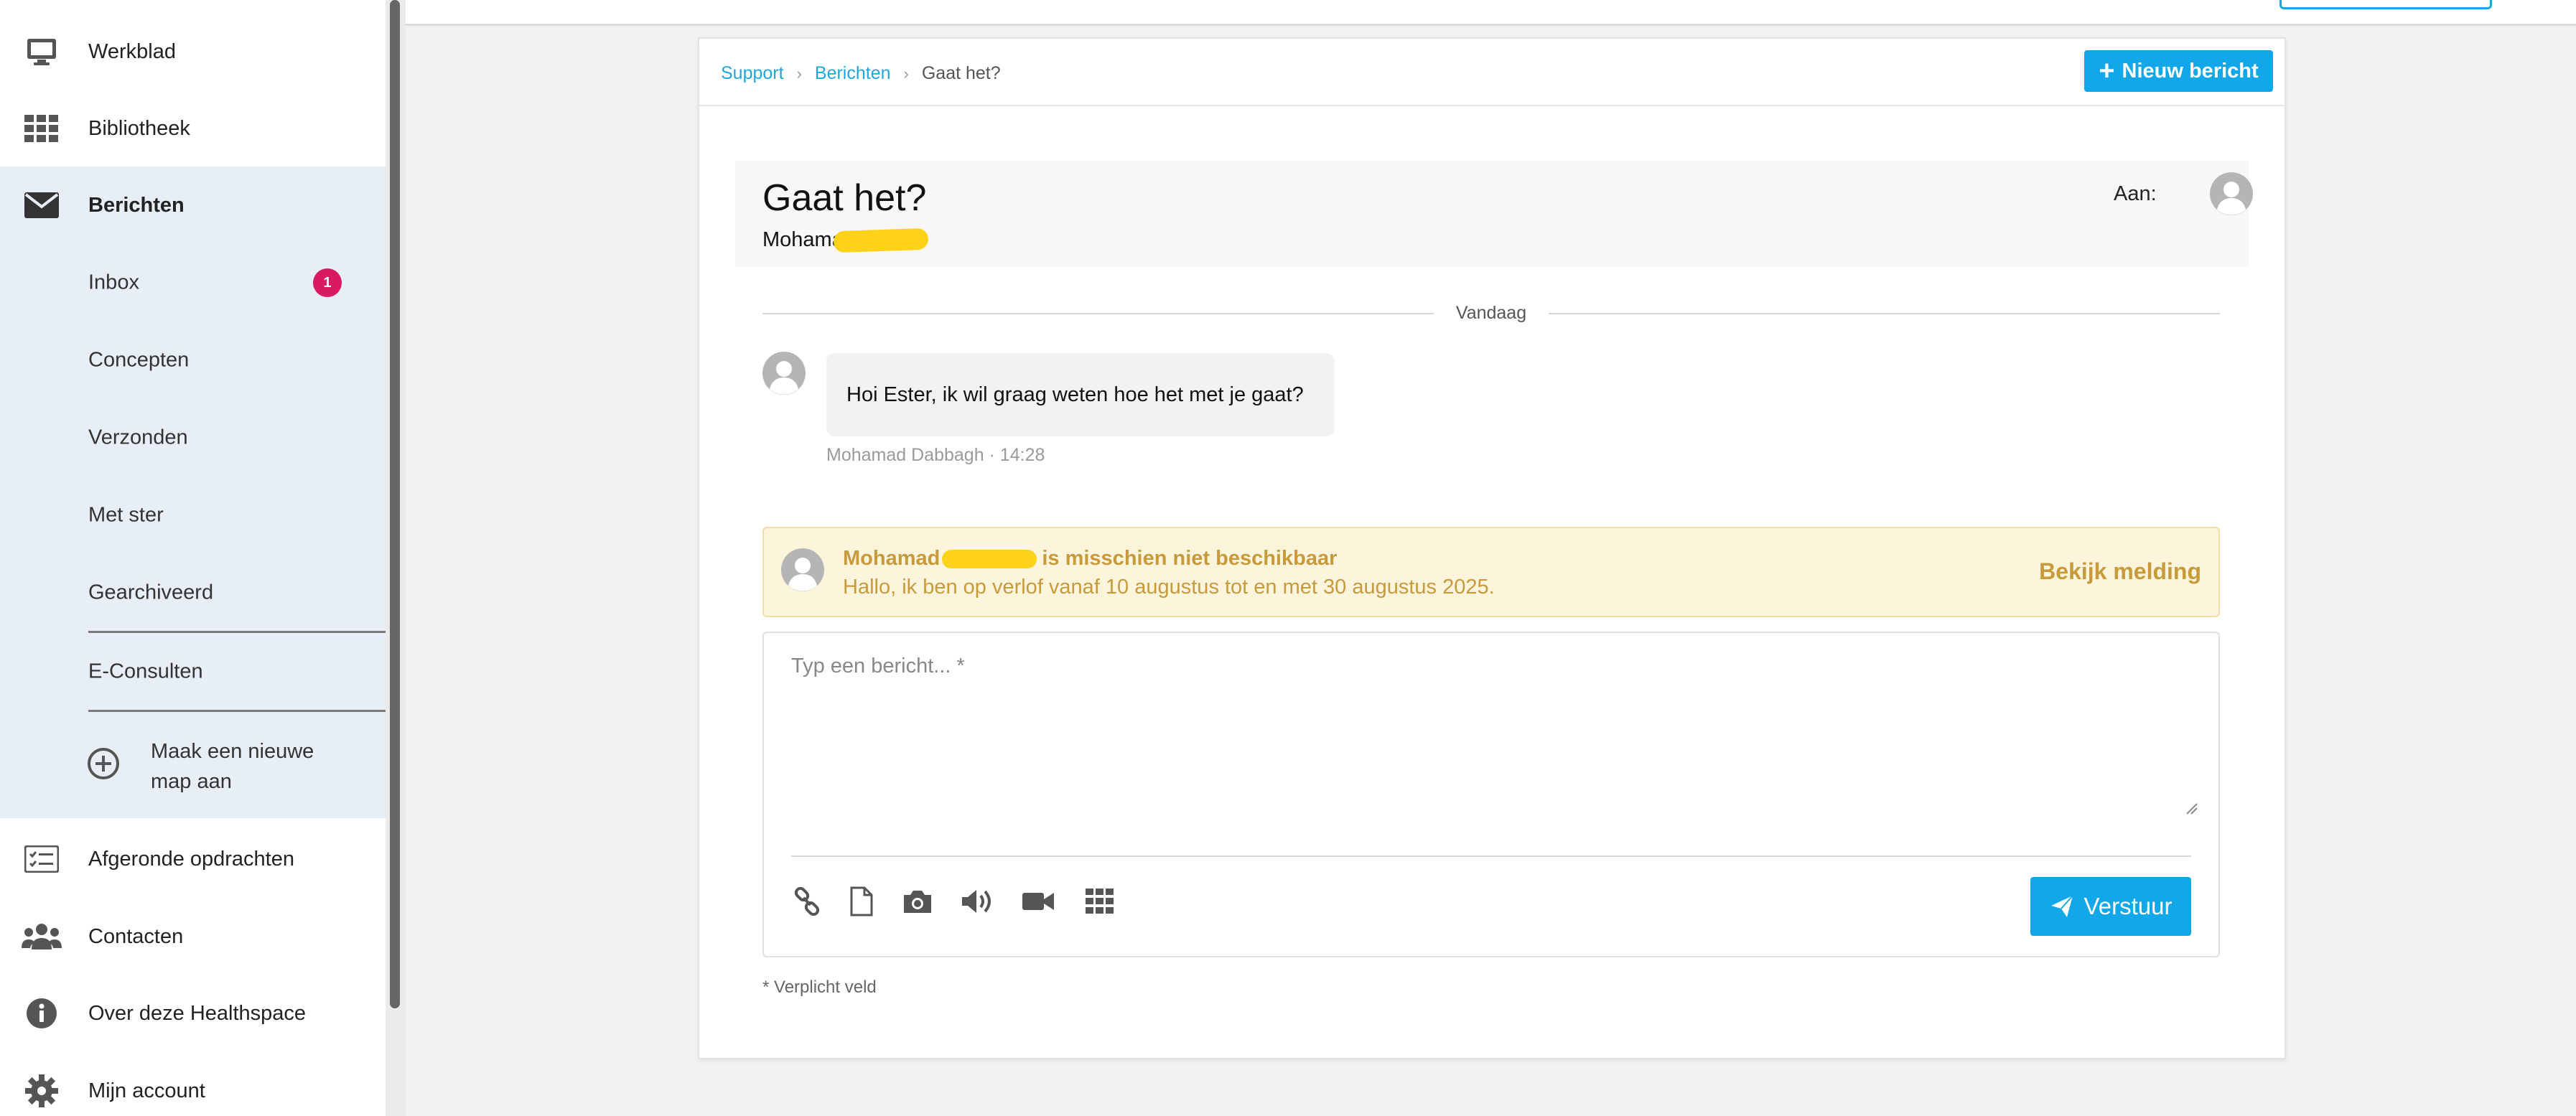 This screenshot has height=1116, width=2576. I want to click on submenu-item-met-ster: Met ster, so click(193, 515).